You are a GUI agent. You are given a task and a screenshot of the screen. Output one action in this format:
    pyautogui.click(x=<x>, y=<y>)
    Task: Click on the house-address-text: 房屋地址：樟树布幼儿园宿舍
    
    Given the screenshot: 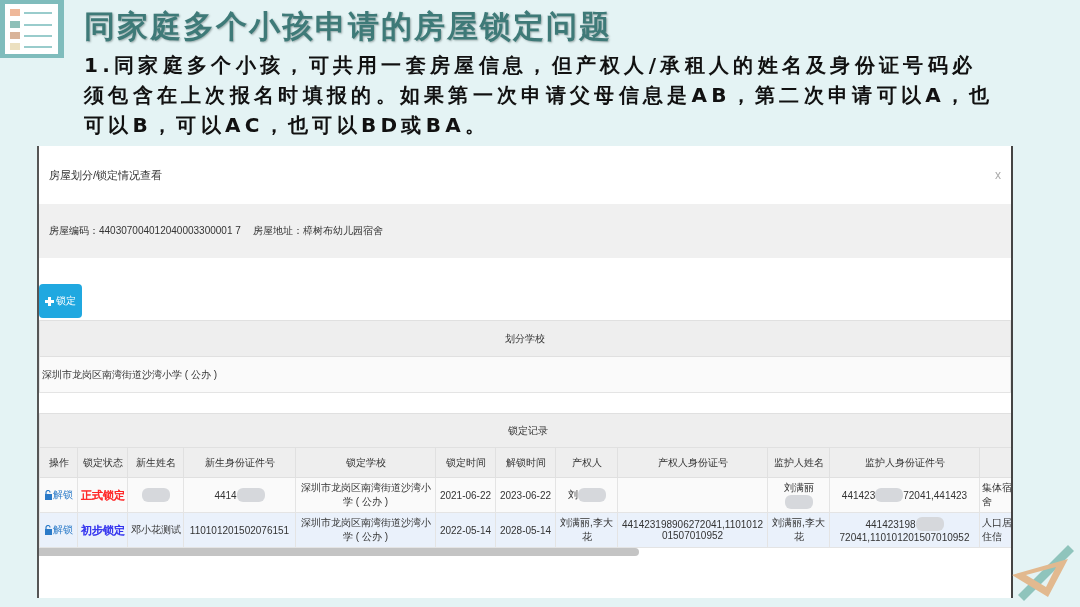 What is the action you would take?
    pyautogui.click(x=317, y=231)
    